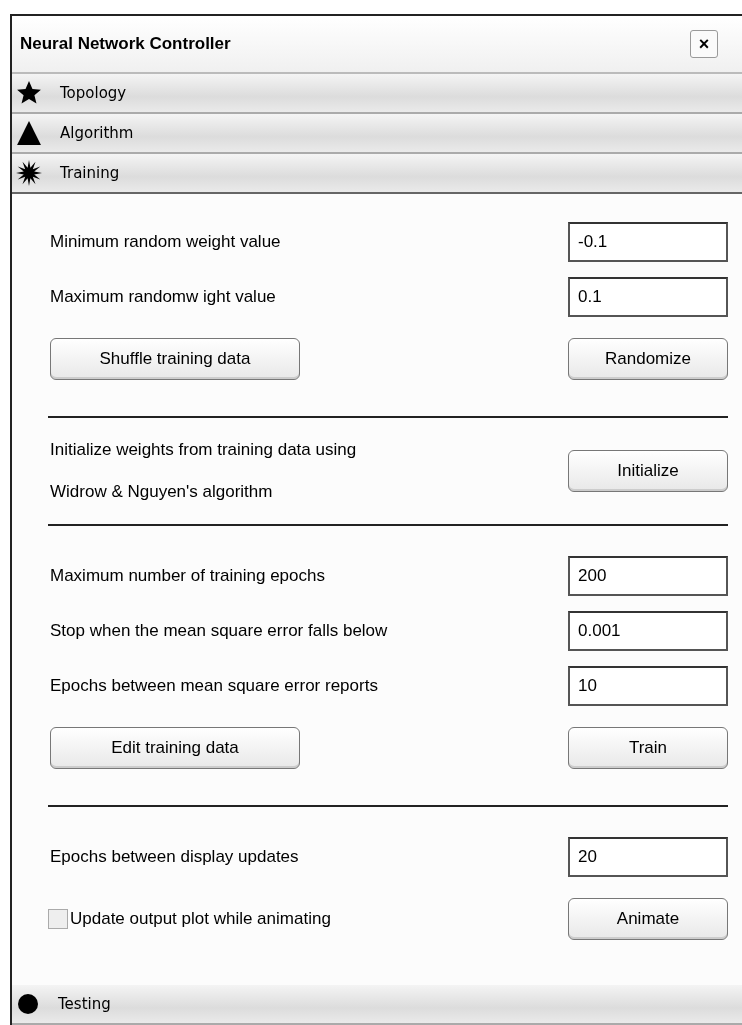  Describe the element at coordinates (648, 685) in the screenshot. I see `input-field: 10` at that location.